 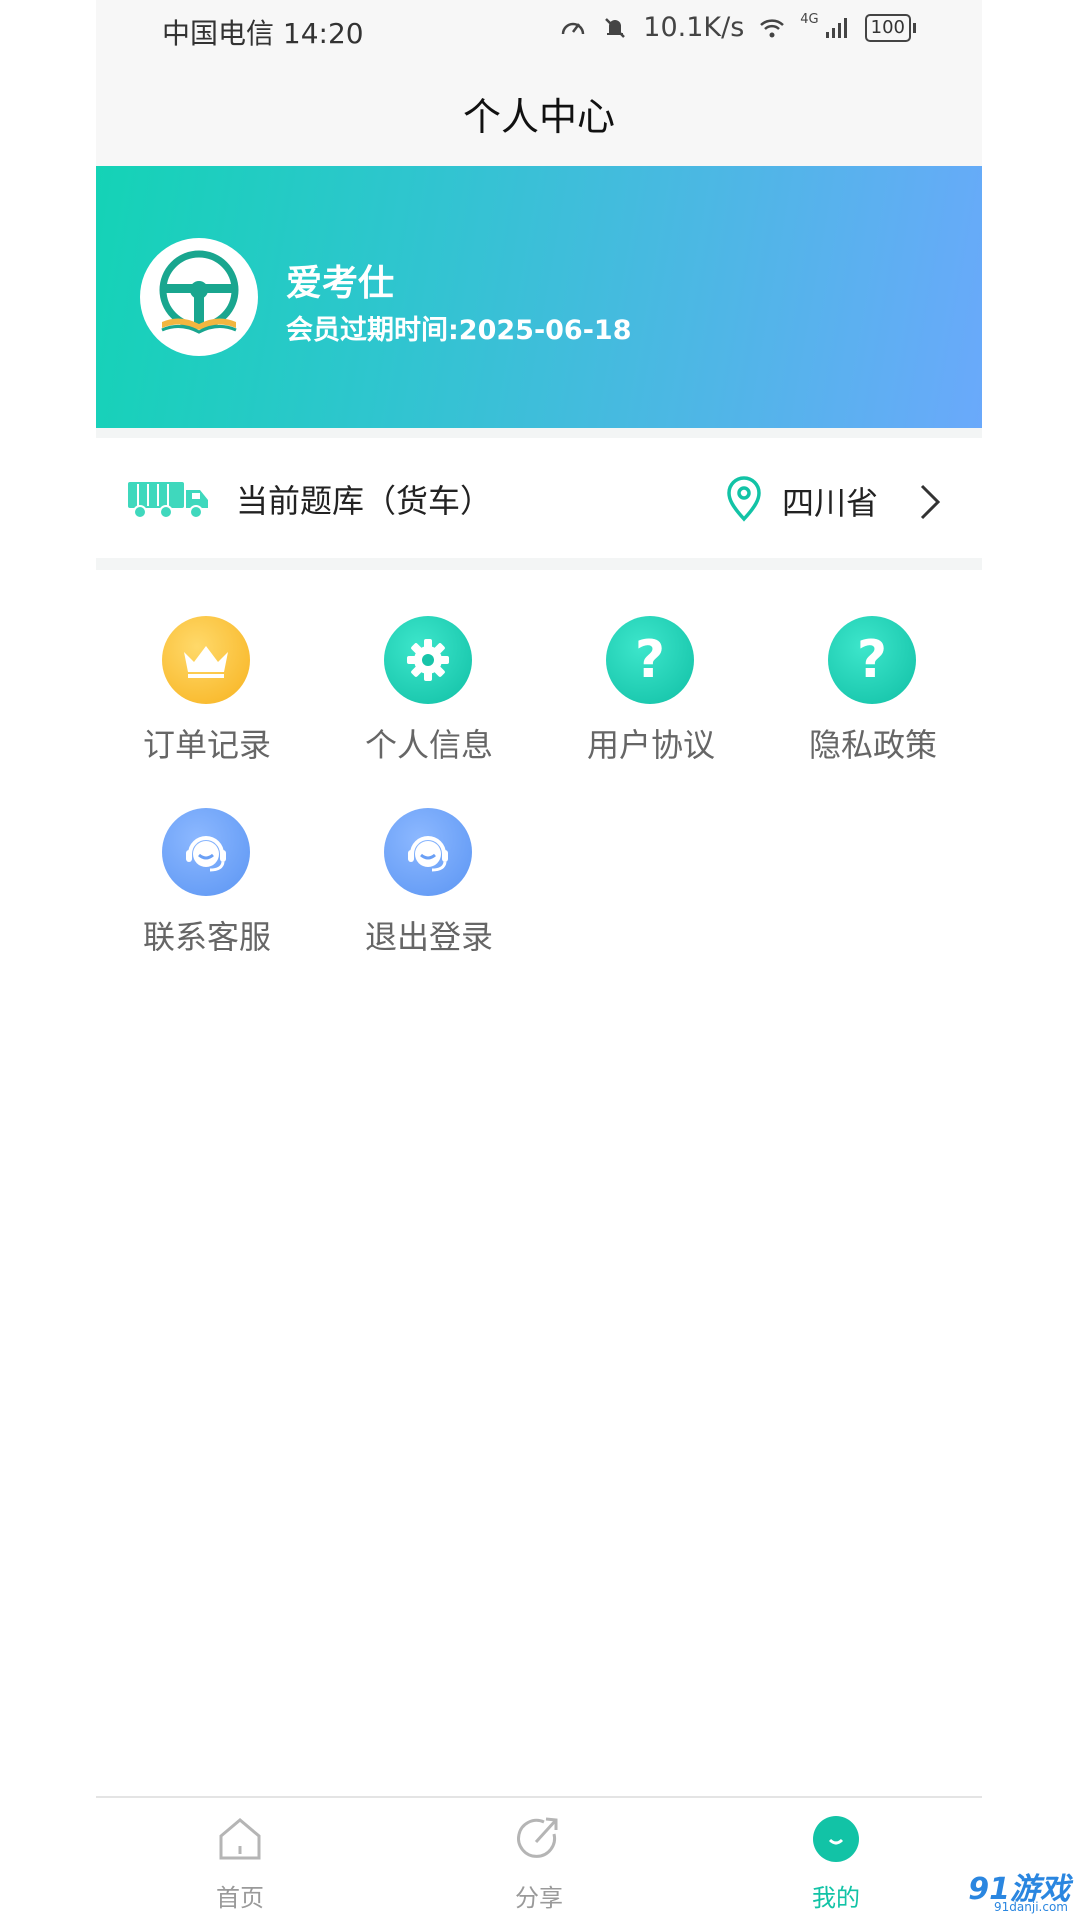 What do you see at coordinates (1032, 960) in the screenshot?
I see `right-margin` at bounding box center [1032, 960].